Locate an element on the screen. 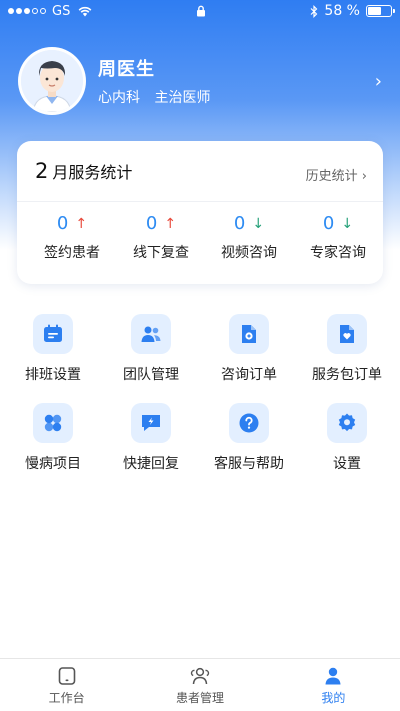 This screenshot has height=711, width=400. status-bar: GS 58 % is located at coordinates (200, 11).